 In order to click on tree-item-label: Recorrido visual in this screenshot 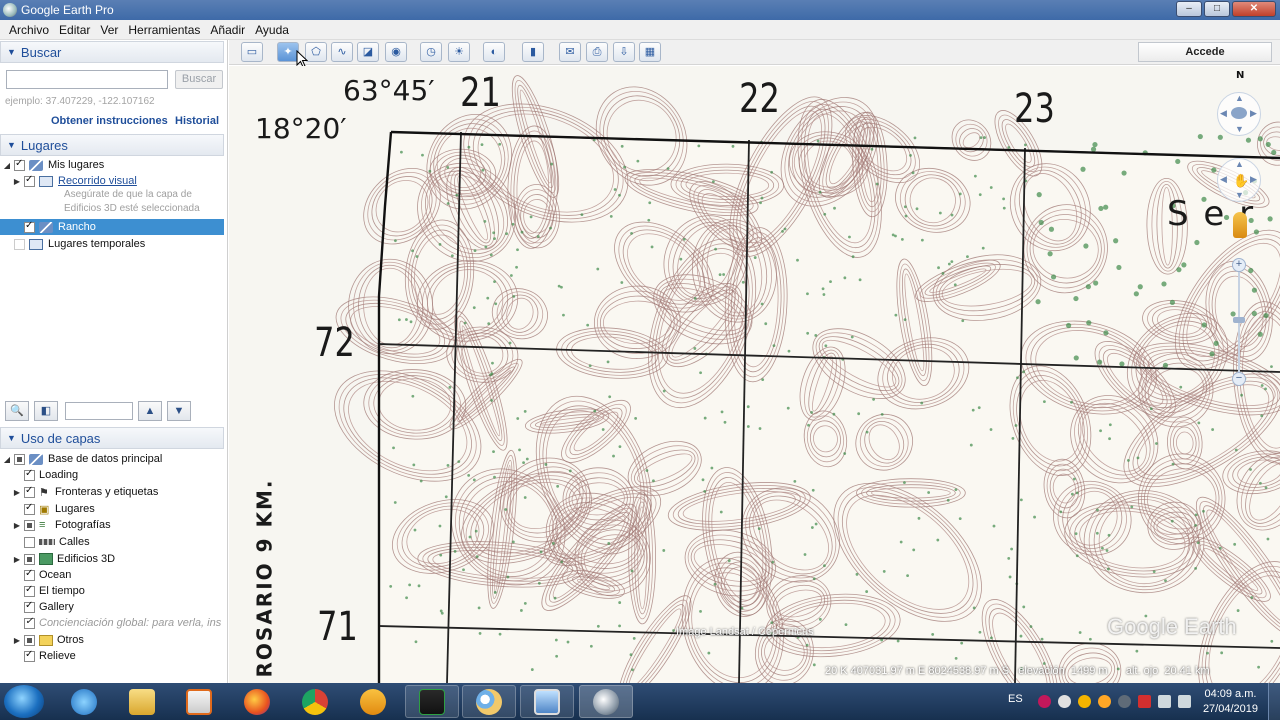, I will do `click(97, 181)`.